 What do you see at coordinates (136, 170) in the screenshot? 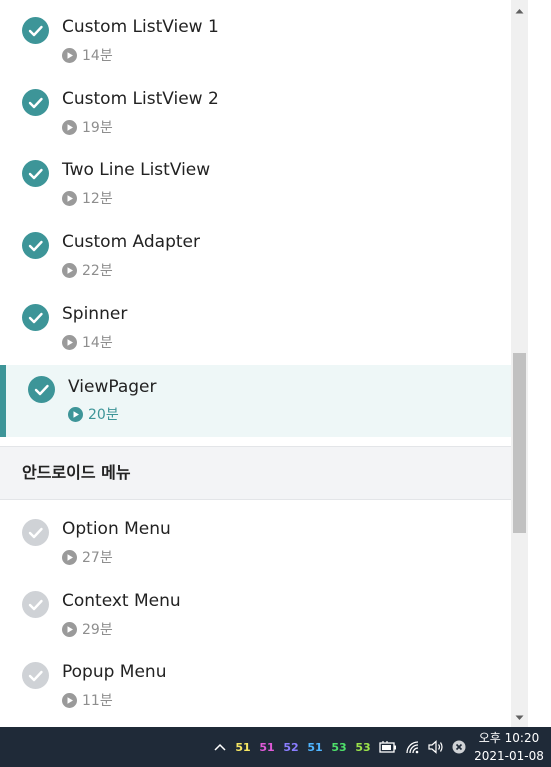
I see `lesson-title: Two Line ListView` at bounding box center [136, 170].